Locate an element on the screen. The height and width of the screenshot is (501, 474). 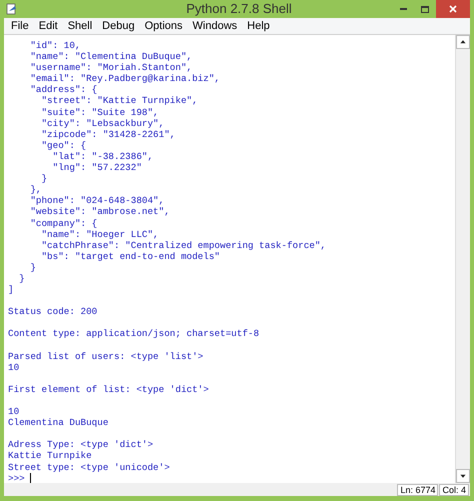
output-line: "name": "Hoeger LLC", is located at coordinates (99, 234).